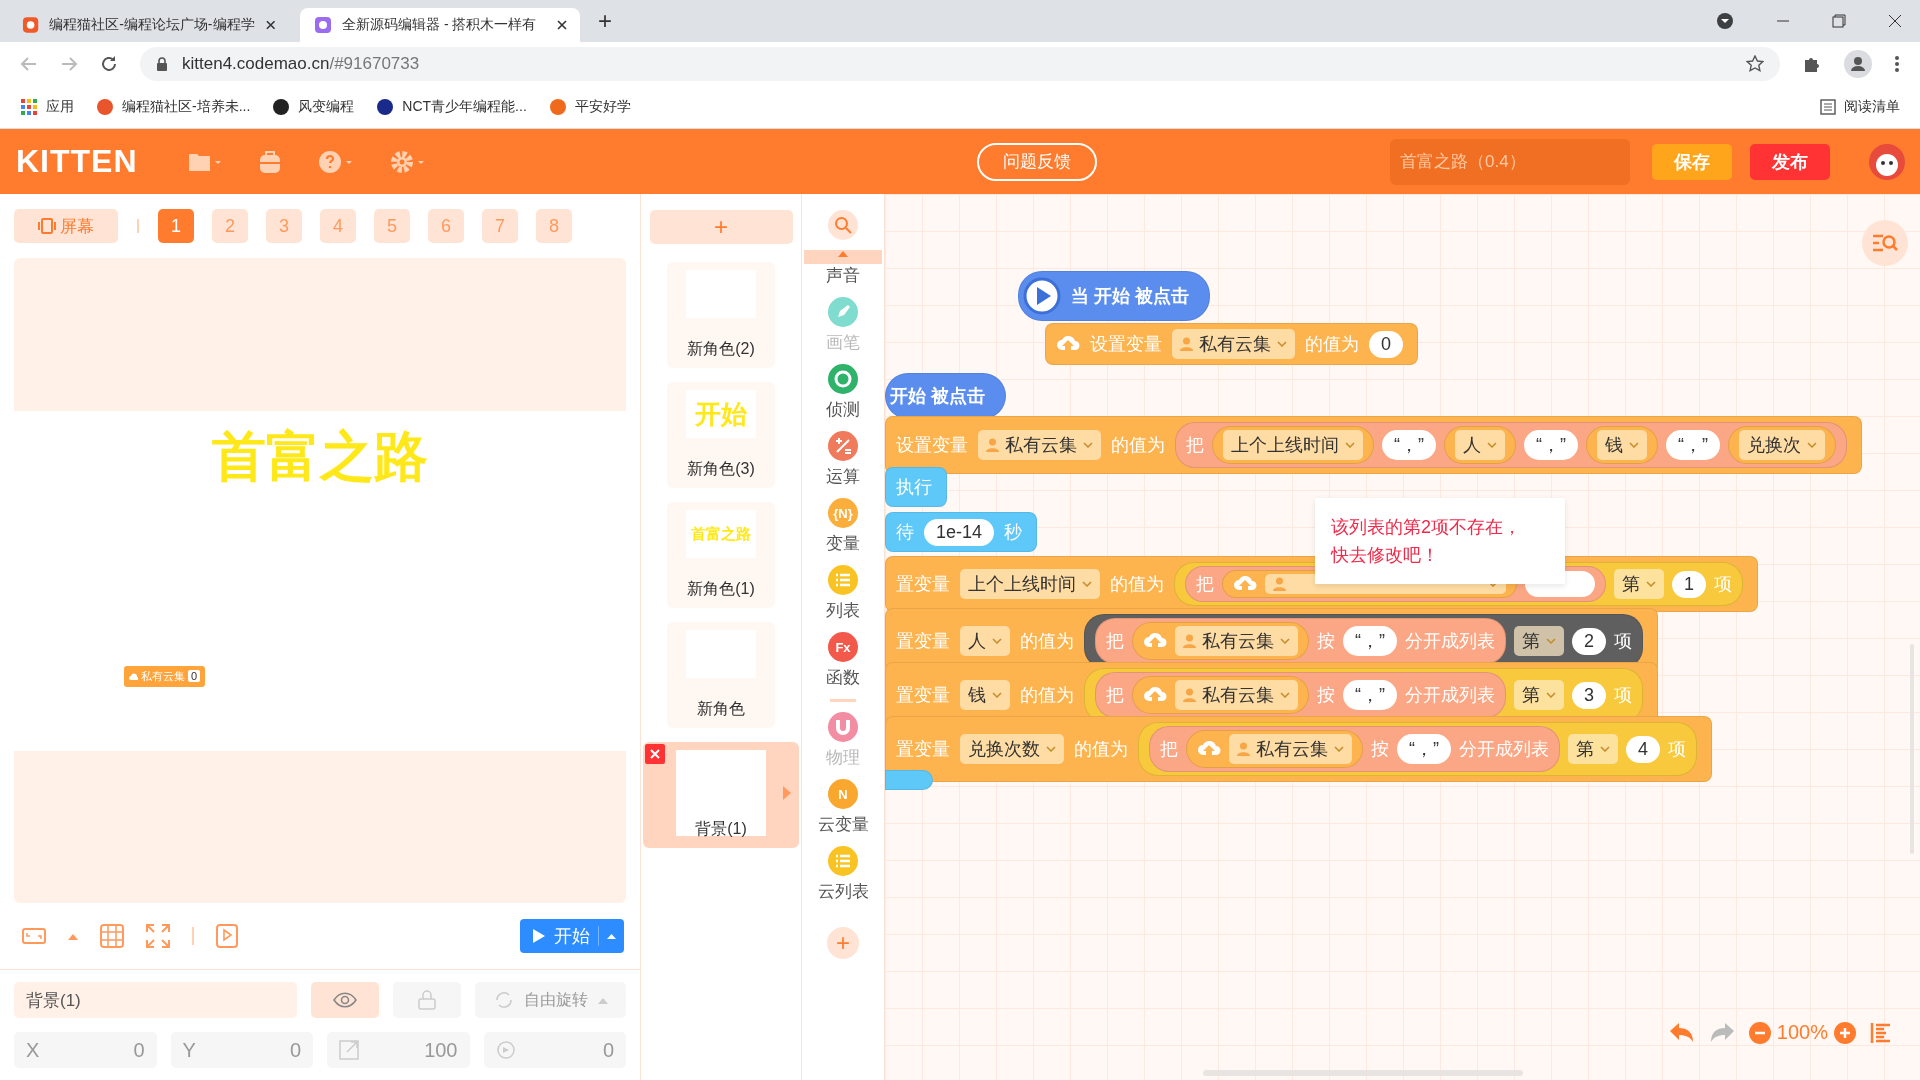 Image resolution: width=1920 pixels, height=1080 pixels. Describe the element at coordinates (313, 107) in the screenshot. I see `bookmark: 风变编程` at that location.